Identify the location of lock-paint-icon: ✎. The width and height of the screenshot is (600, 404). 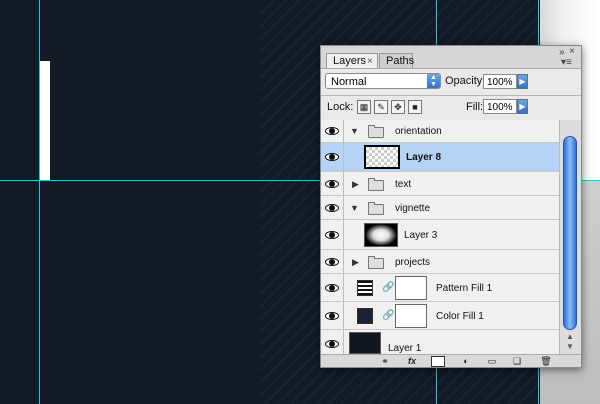
(381, 107).